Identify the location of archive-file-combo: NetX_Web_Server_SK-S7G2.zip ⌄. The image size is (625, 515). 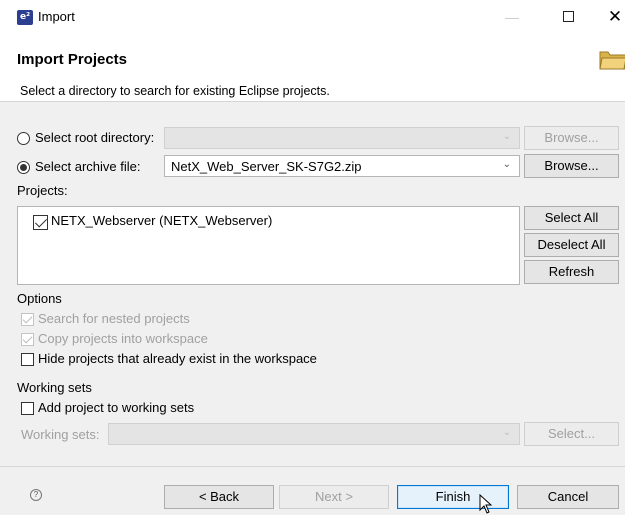
(342, 166).